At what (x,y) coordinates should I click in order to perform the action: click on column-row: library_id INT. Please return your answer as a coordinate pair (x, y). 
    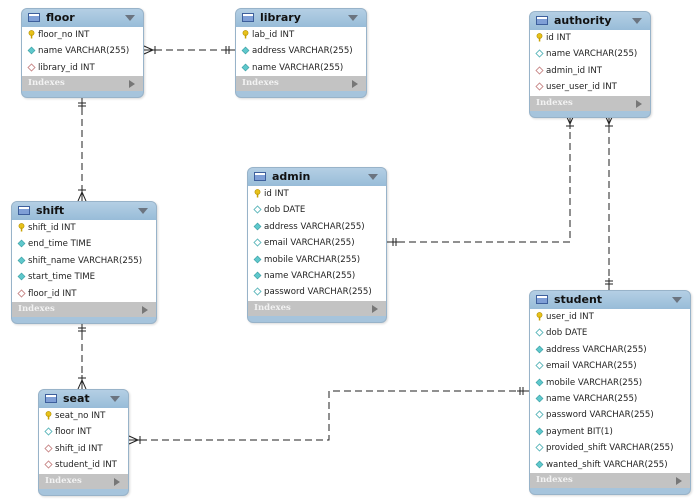
    Looking at the image, I should click on (82, 68).